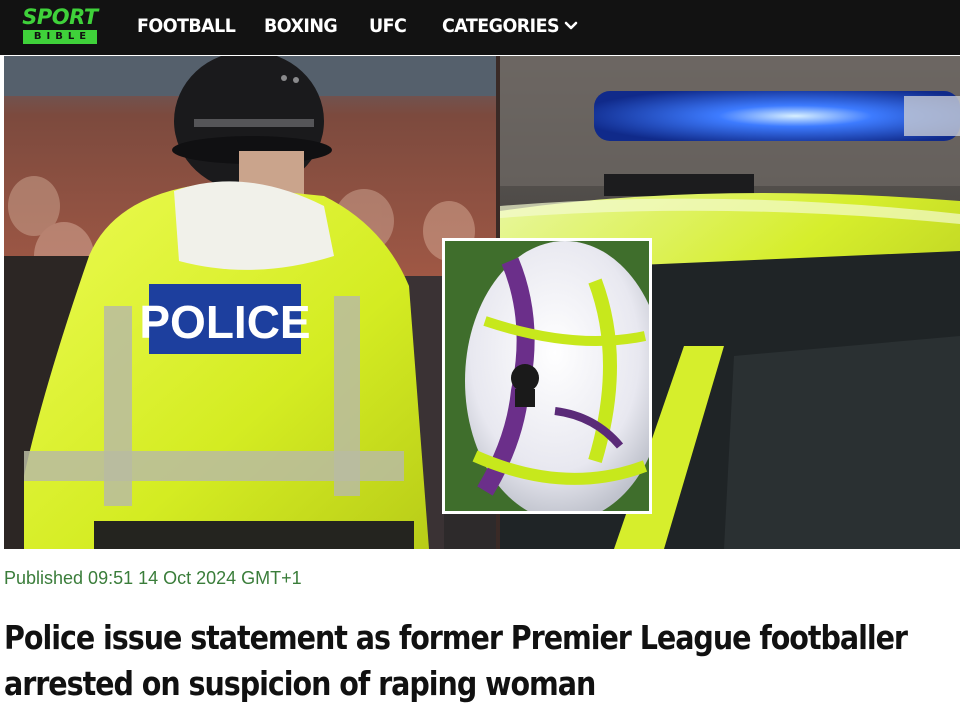 The height and width of the screenshot is (707, 960). I want to click on nav-item-boxing: BOXING, so click(301, 27).